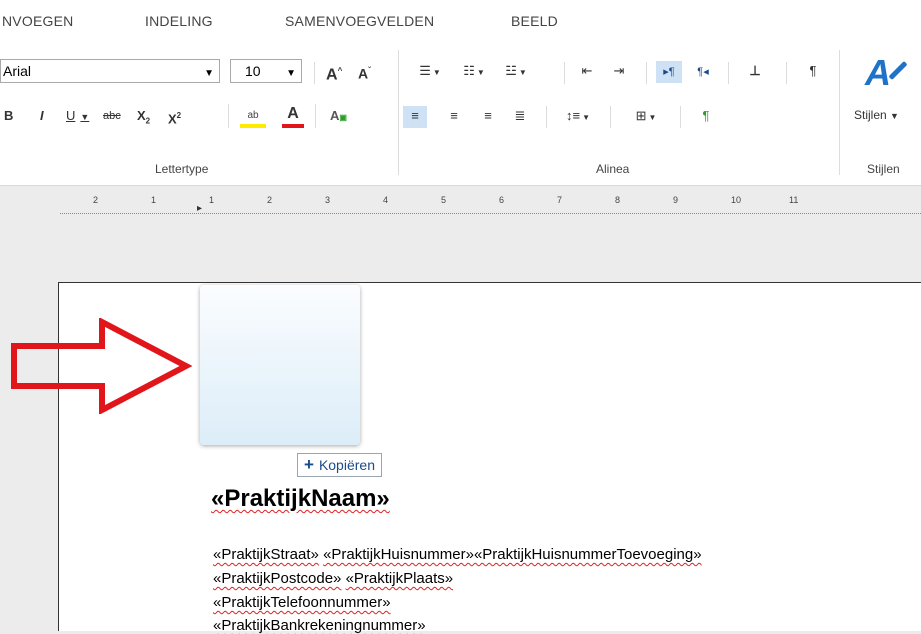 Image resolution: width=921 pixels, height=634 pixels. I want to click on merge-field: «PraktijkPostcode», so click(277, 578).